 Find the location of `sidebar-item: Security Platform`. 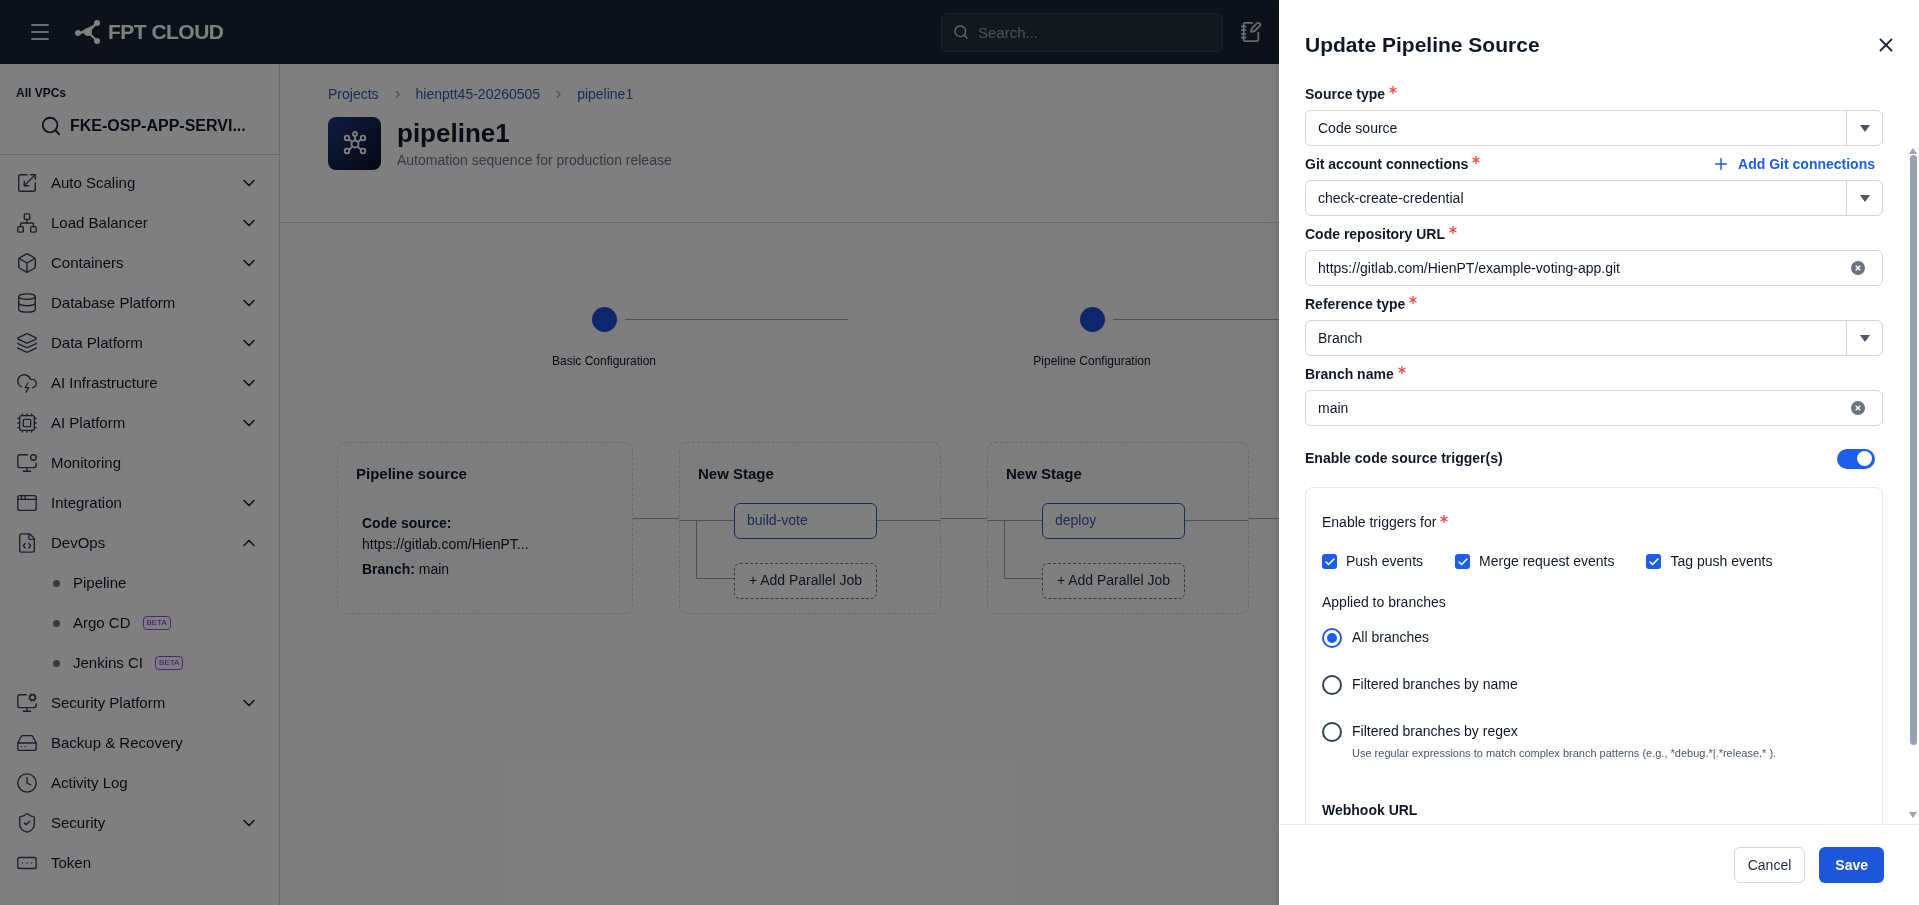

sidebar-item: Security Platform is located at coordinates (139, 703).